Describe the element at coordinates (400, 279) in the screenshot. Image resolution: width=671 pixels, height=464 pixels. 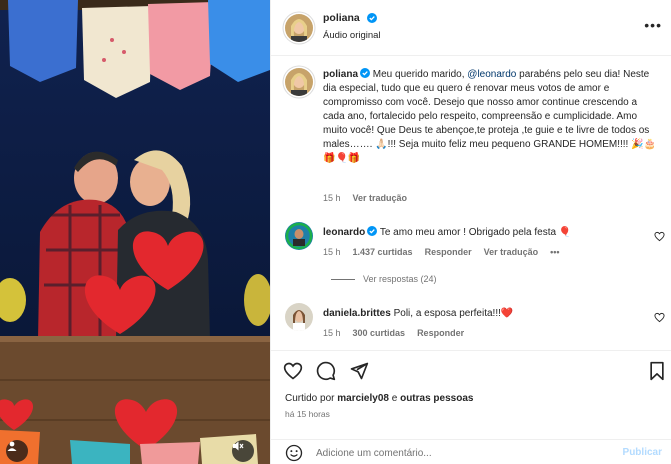
I see `view-replies-label: Ver respostas (24)` at that location.